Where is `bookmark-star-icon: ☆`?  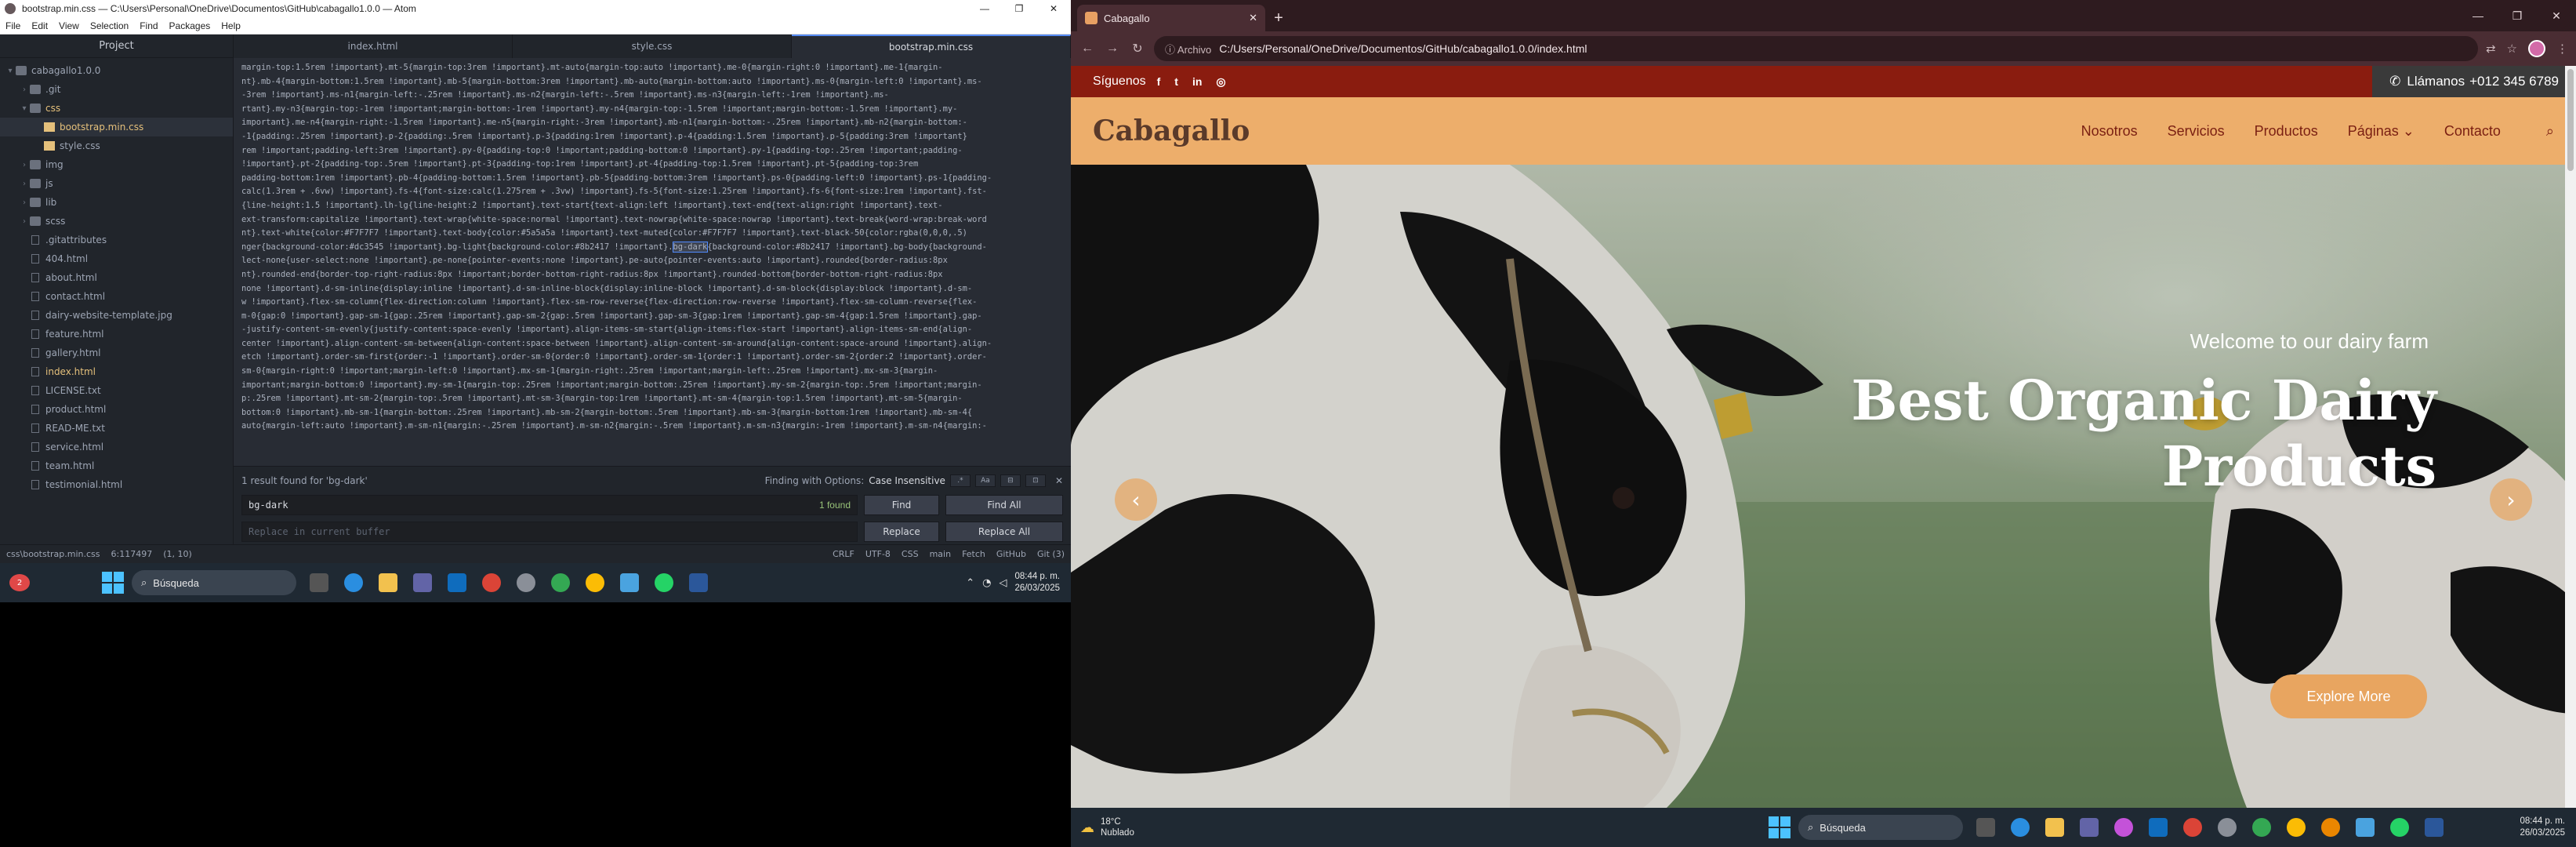
bookmark-star-icon: ☆ is located at coordinates (2512, 49).